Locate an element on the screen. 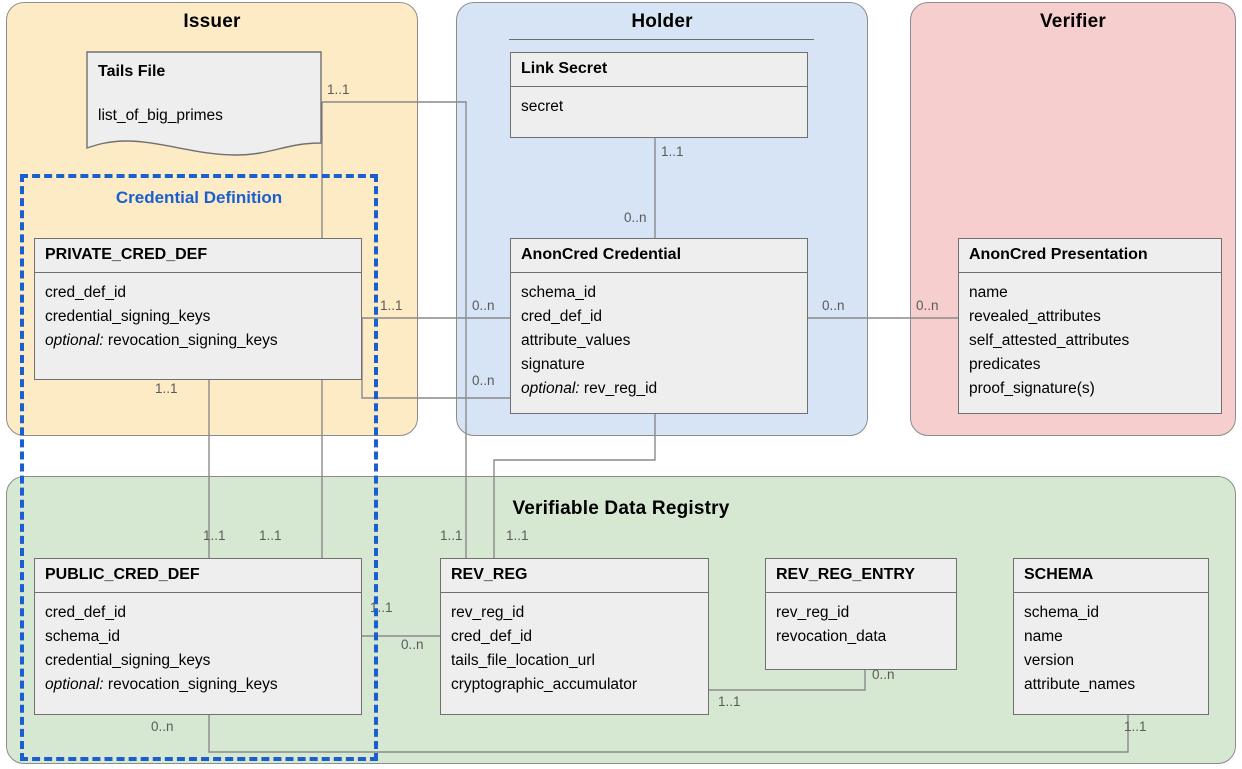  entity-link-secret-attributes: secret is located at coordinates (659, 107).